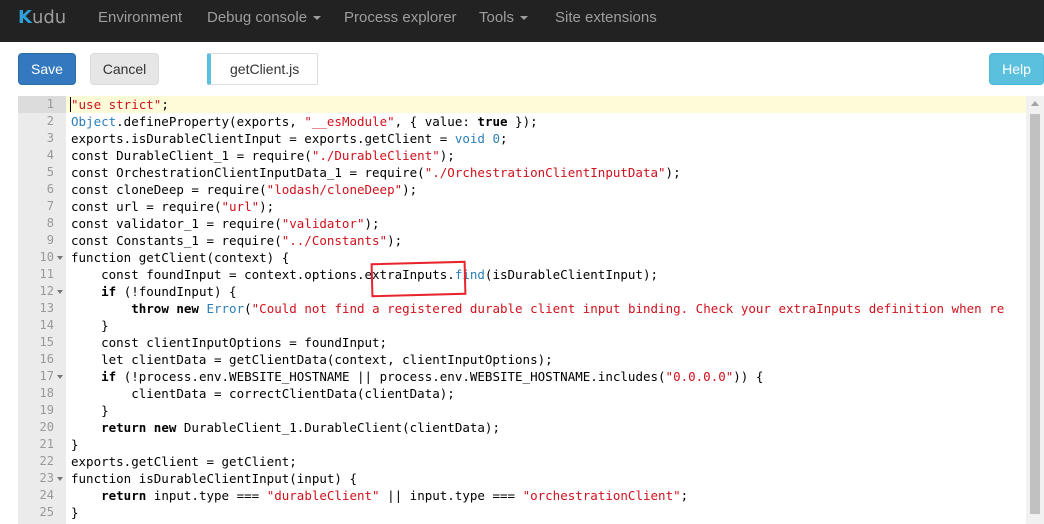  Describe the element at coordinates (334, 189) in the screenshot. I see `code-token: "lodash/cloneDeep"` at that location.